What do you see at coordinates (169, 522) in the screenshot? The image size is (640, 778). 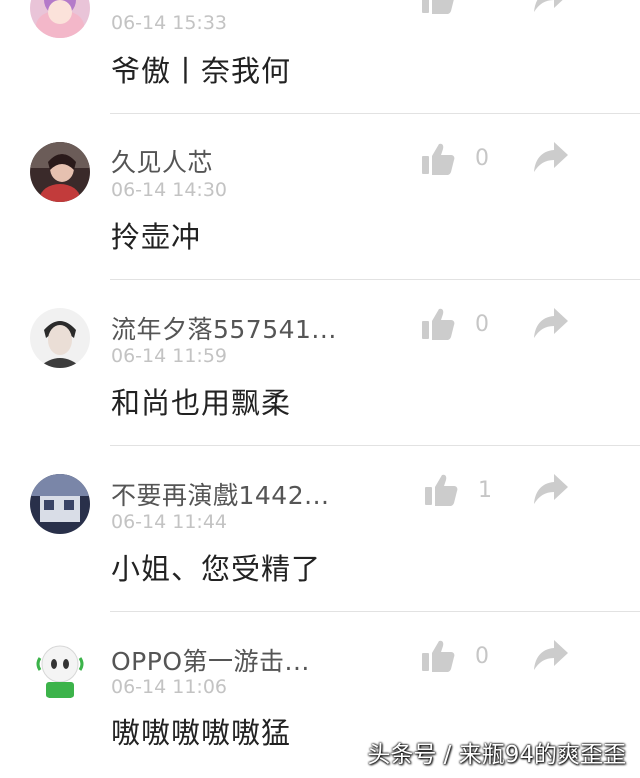 I see `comment-time: 06-14 11:44` at bounding box center [169, 522].